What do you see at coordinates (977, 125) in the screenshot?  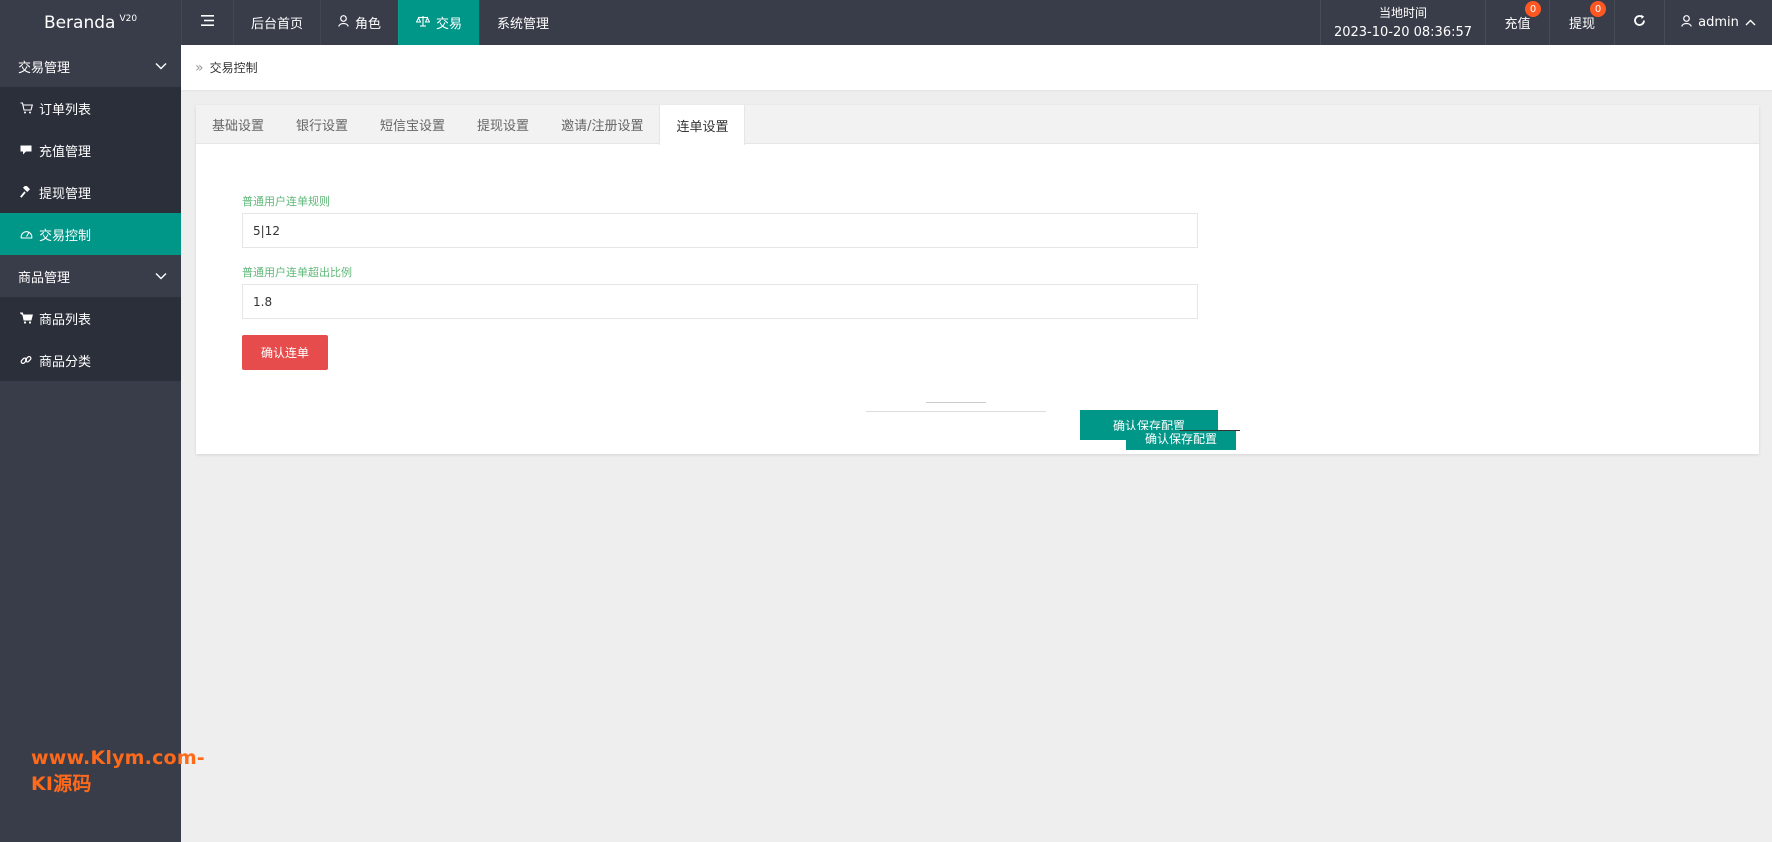 I see `settings-tabs: 基础设置 银行设置 短信宝设置 提现设置 邀请/注册设置 连单设置` at bounding box center [977, 125].